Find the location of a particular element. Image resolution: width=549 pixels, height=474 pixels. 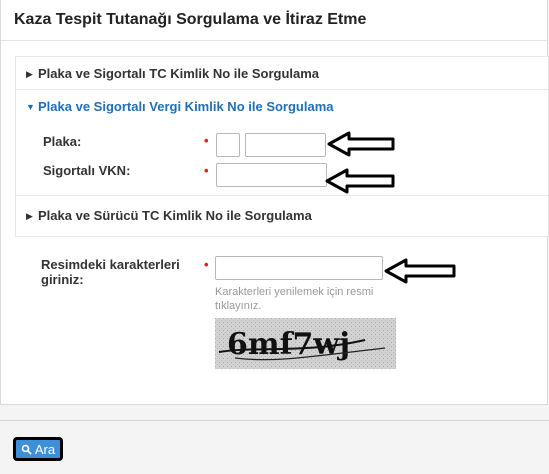

captcha-drawing: 6mf7wj is located at coordinates (305, 343).